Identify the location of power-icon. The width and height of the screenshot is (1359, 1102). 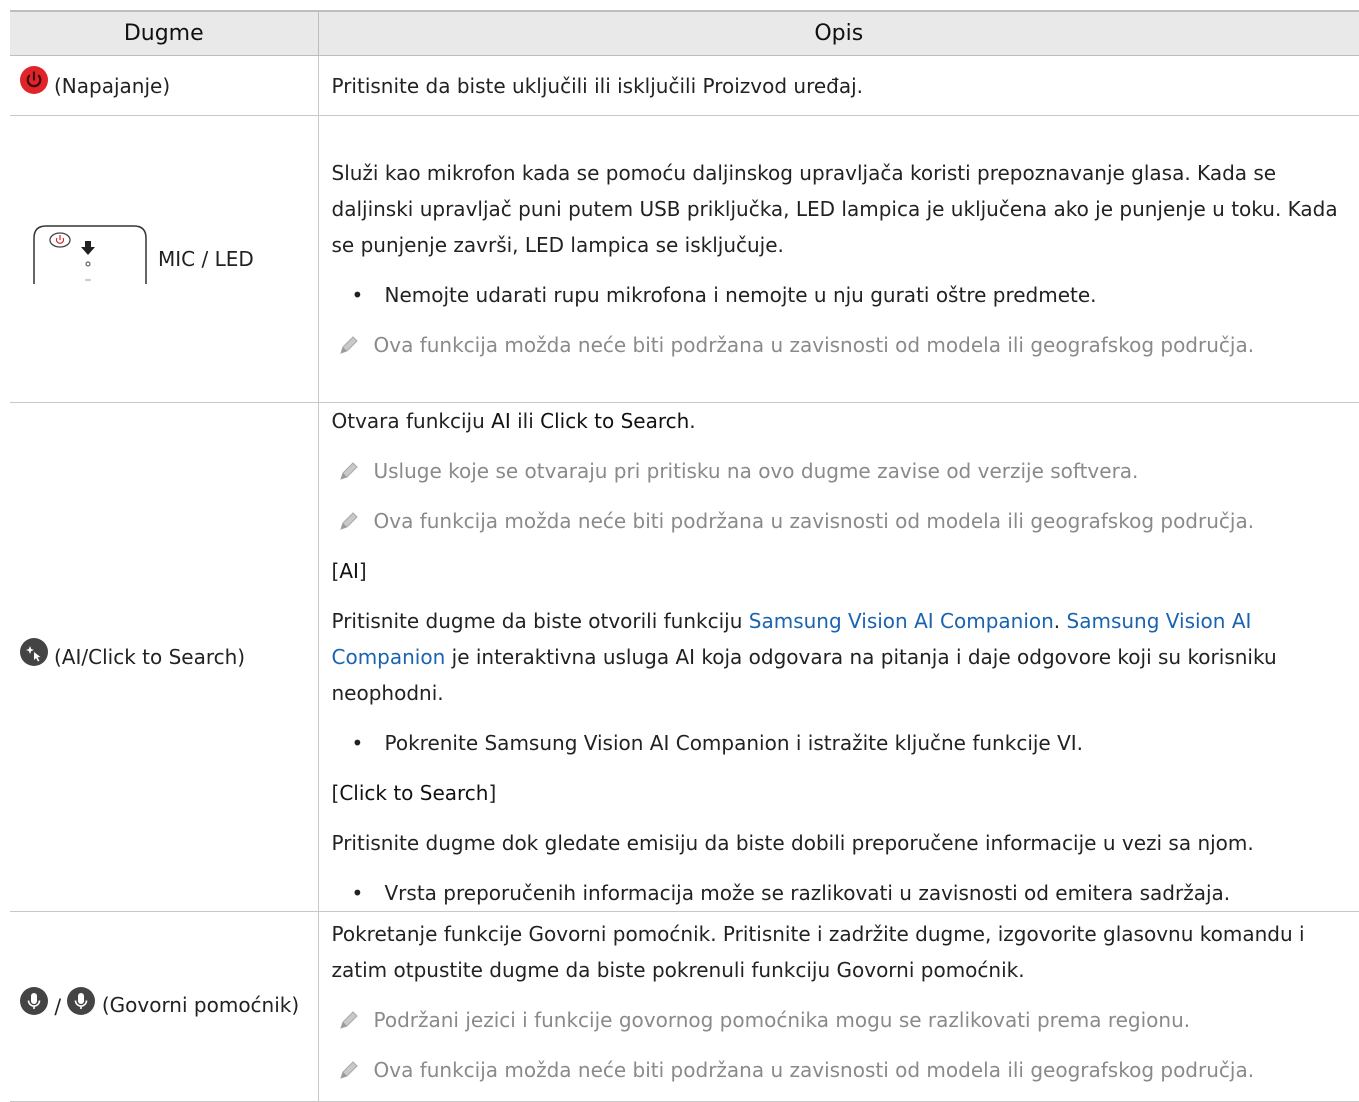
(34, 85).